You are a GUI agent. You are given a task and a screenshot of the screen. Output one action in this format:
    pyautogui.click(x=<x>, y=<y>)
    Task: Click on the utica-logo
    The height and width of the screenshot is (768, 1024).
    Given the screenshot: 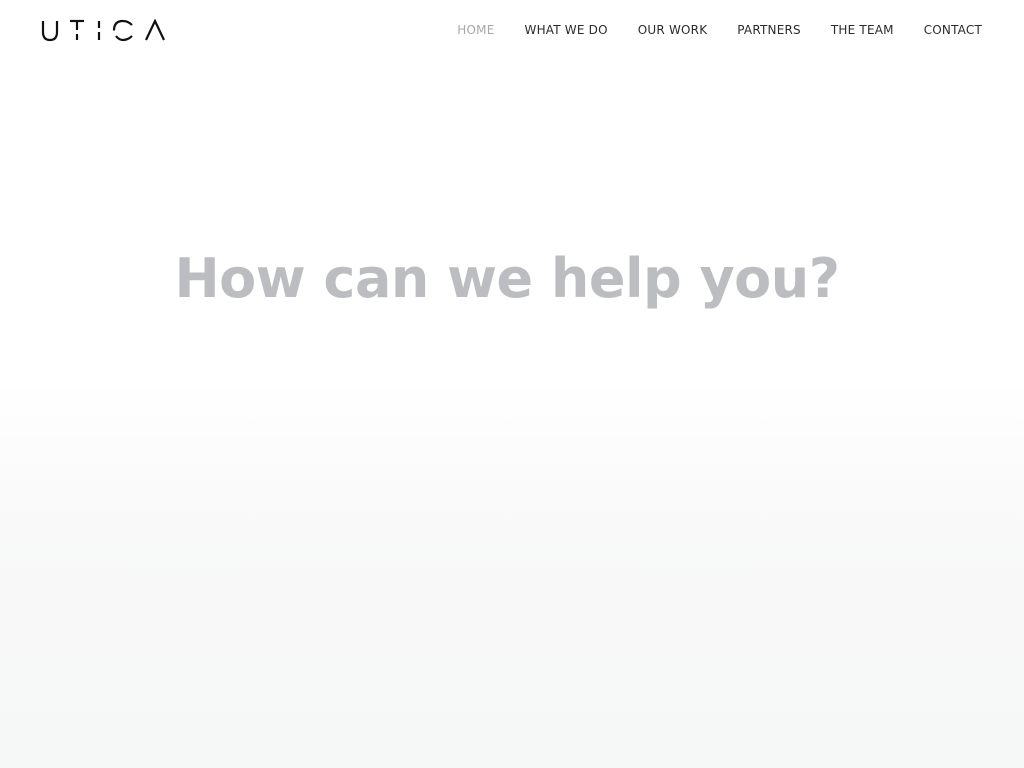 What is the action you would take?
    pyautogui.click(x=103, y=30)
    